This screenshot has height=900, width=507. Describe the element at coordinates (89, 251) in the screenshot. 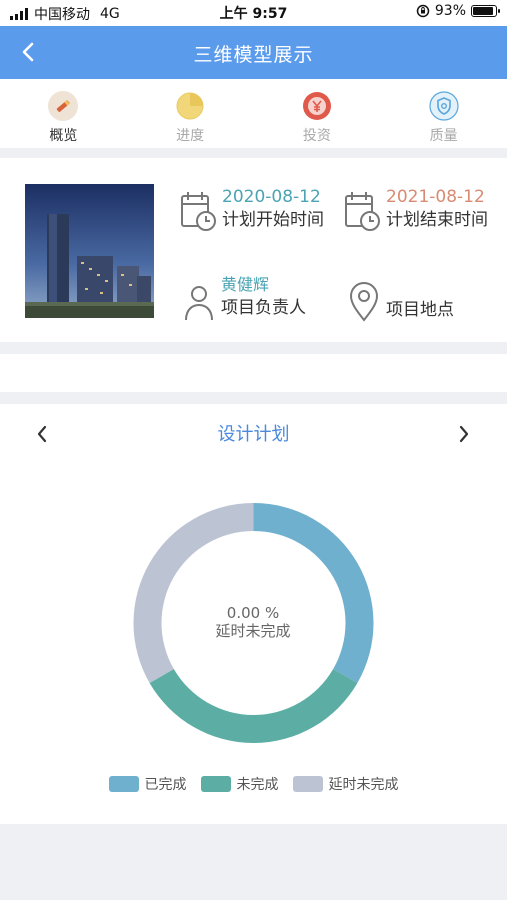

I see `project-photo` at that location.